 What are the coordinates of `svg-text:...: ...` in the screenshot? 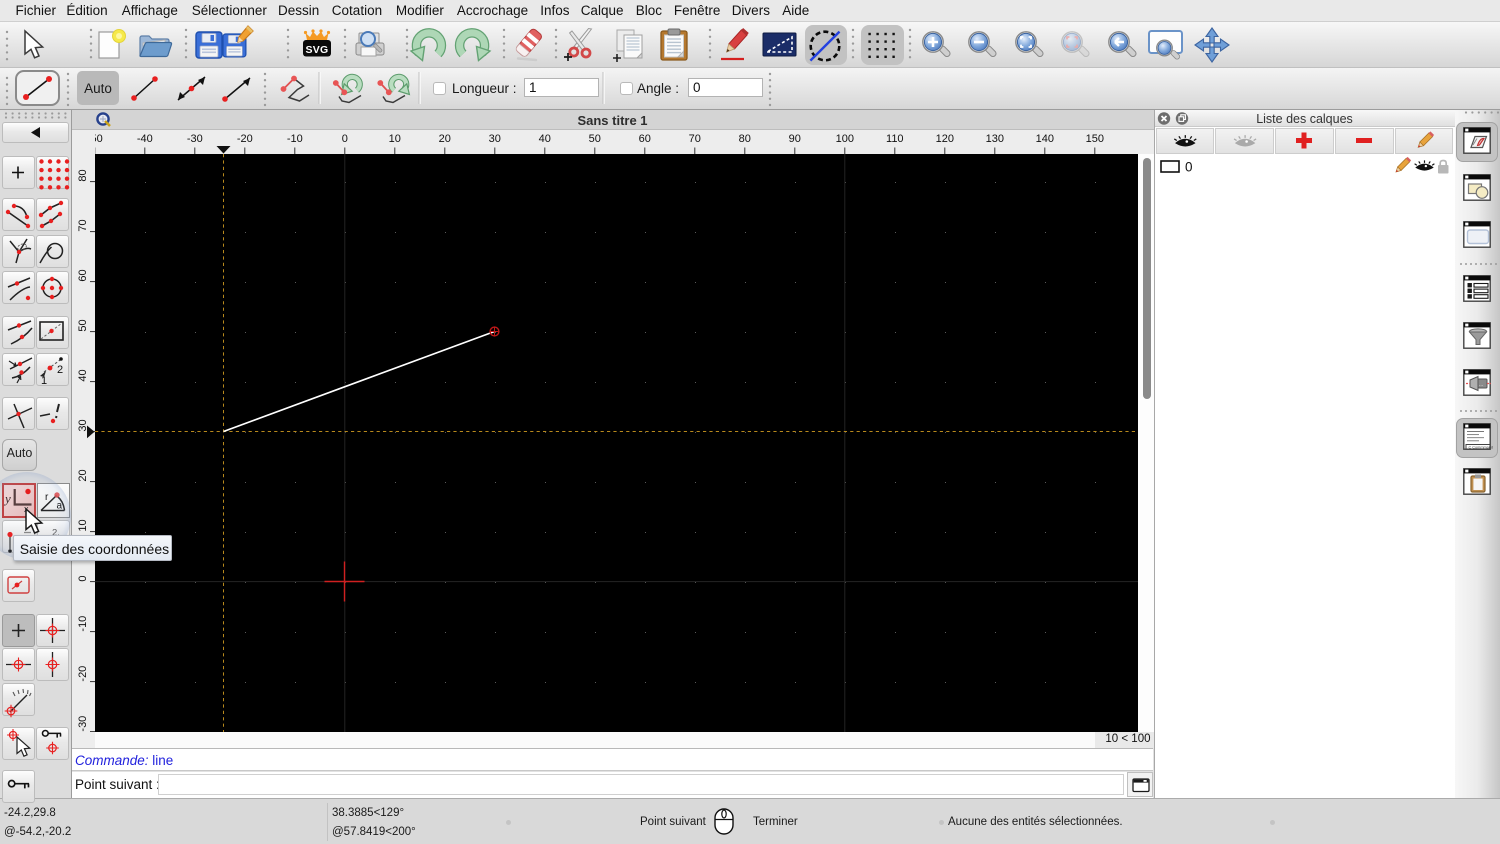 It's located at (1481, 385).